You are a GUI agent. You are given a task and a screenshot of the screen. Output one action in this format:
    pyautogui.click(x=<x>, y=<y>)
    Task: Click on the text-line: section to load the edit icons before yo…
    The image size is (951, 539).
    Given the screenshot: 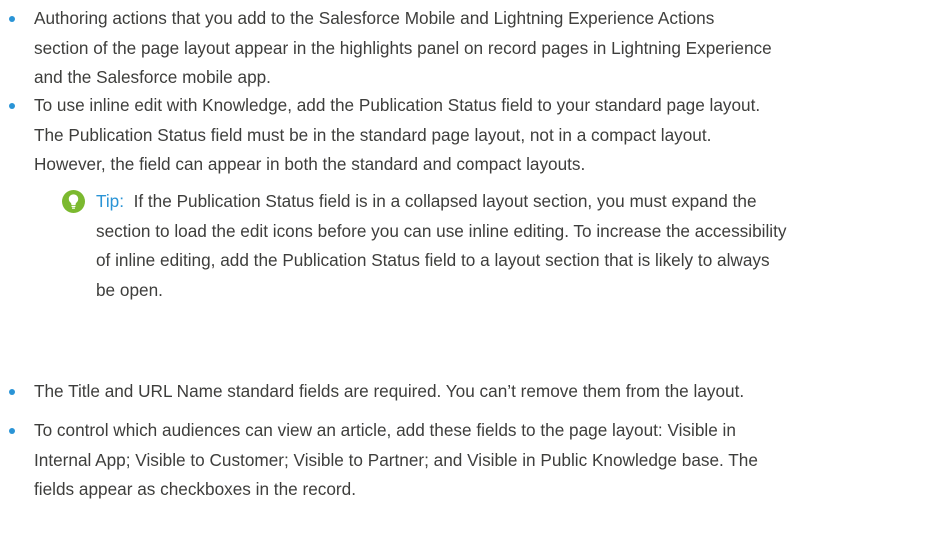 What is the action you would take?
    pyautogui.click(x=441, y=230)
    